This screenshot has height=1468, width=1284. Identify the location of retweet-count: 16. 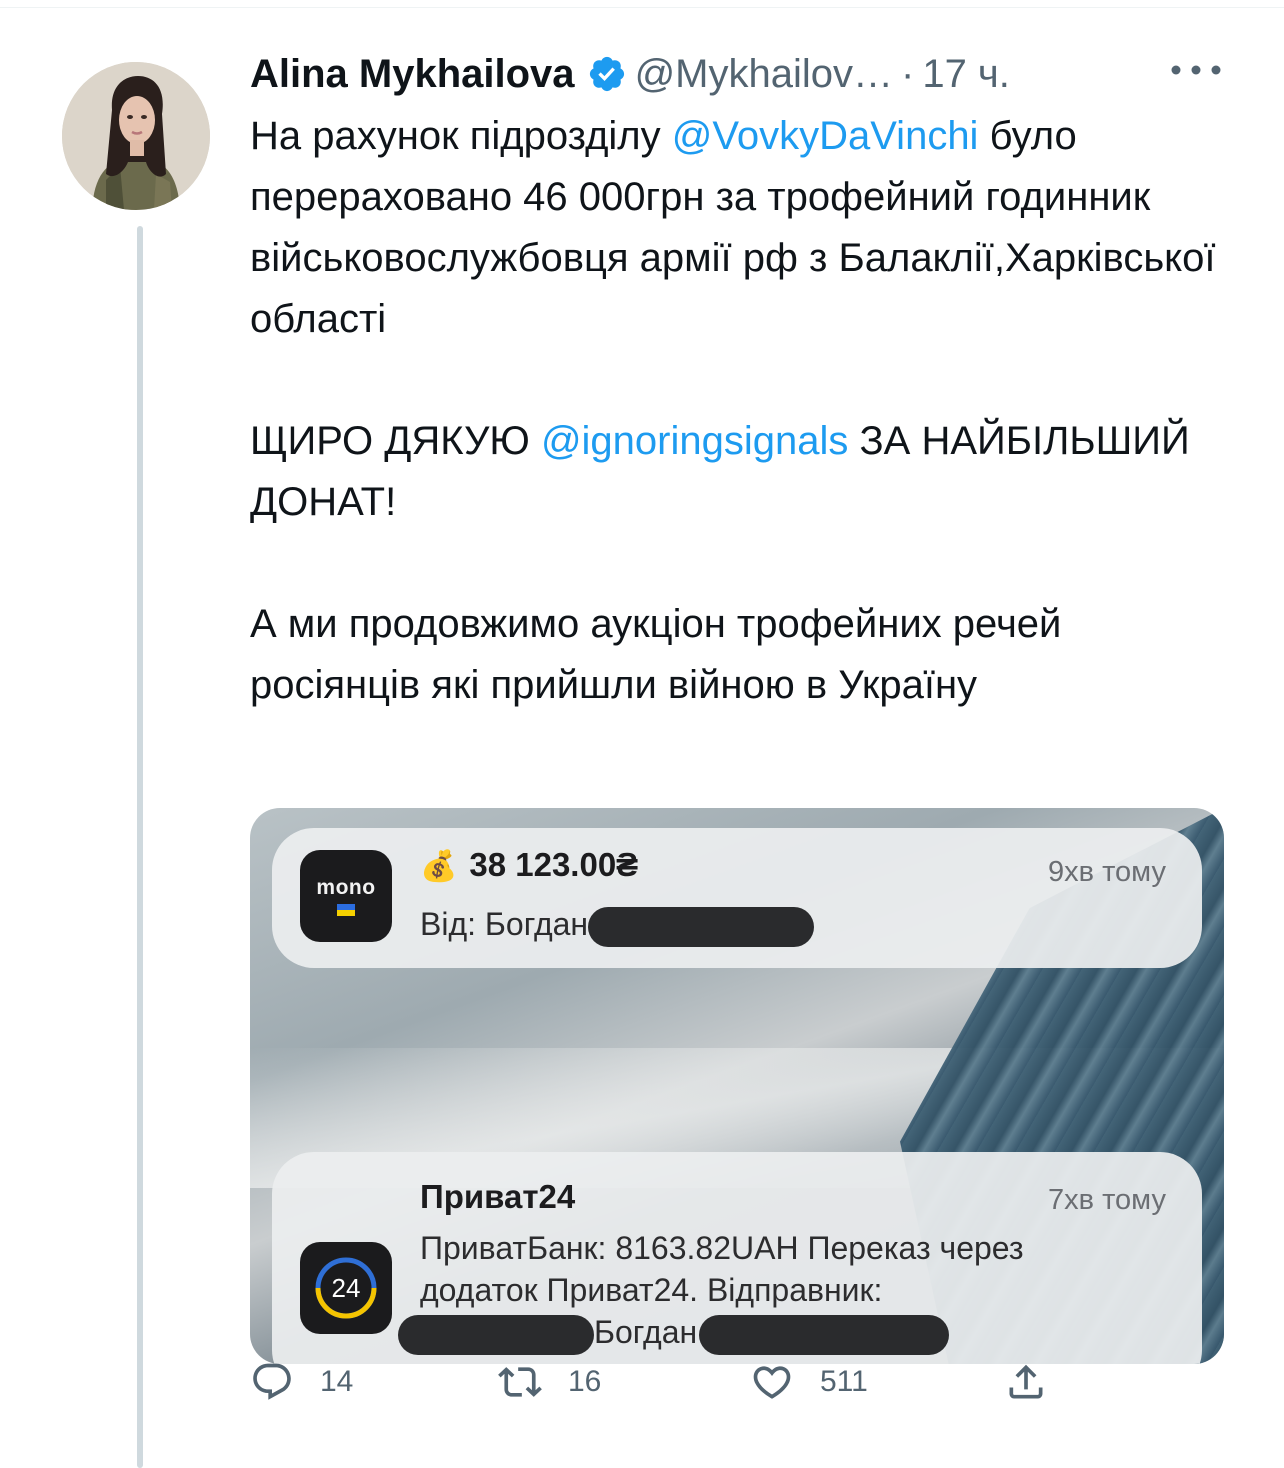
(585, 1381).